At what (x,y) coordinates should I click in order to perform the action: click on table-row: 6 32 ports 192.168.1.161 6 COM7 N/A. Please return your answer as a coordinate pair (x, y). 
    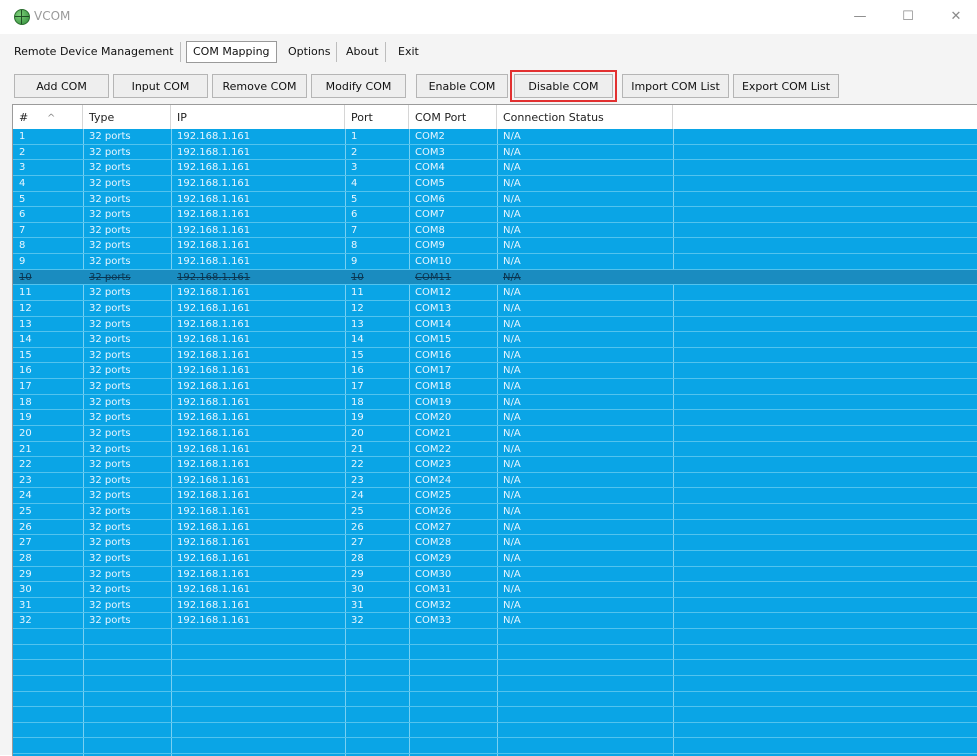
    Looking at the image, I should click on (495, 215).